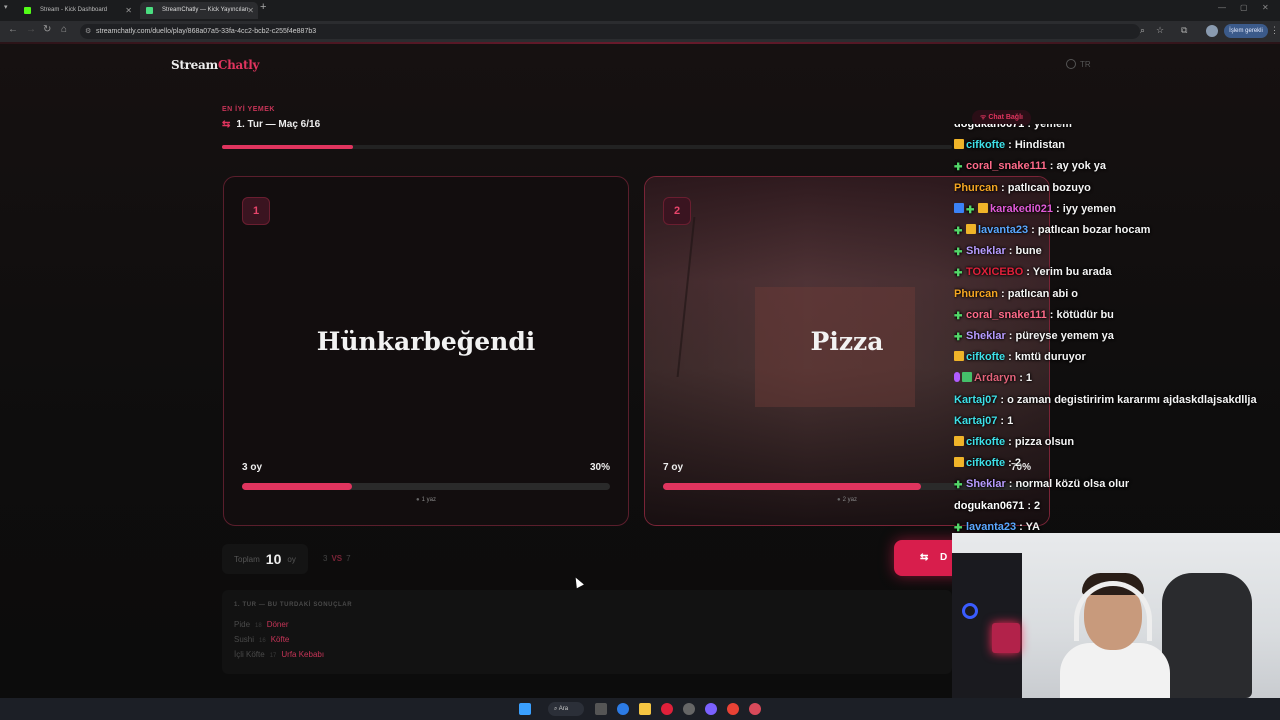 This screenshot has height=720, width=1280. I want to click on chat-text: : patlıcan bozuyo, so click(1046, 187).